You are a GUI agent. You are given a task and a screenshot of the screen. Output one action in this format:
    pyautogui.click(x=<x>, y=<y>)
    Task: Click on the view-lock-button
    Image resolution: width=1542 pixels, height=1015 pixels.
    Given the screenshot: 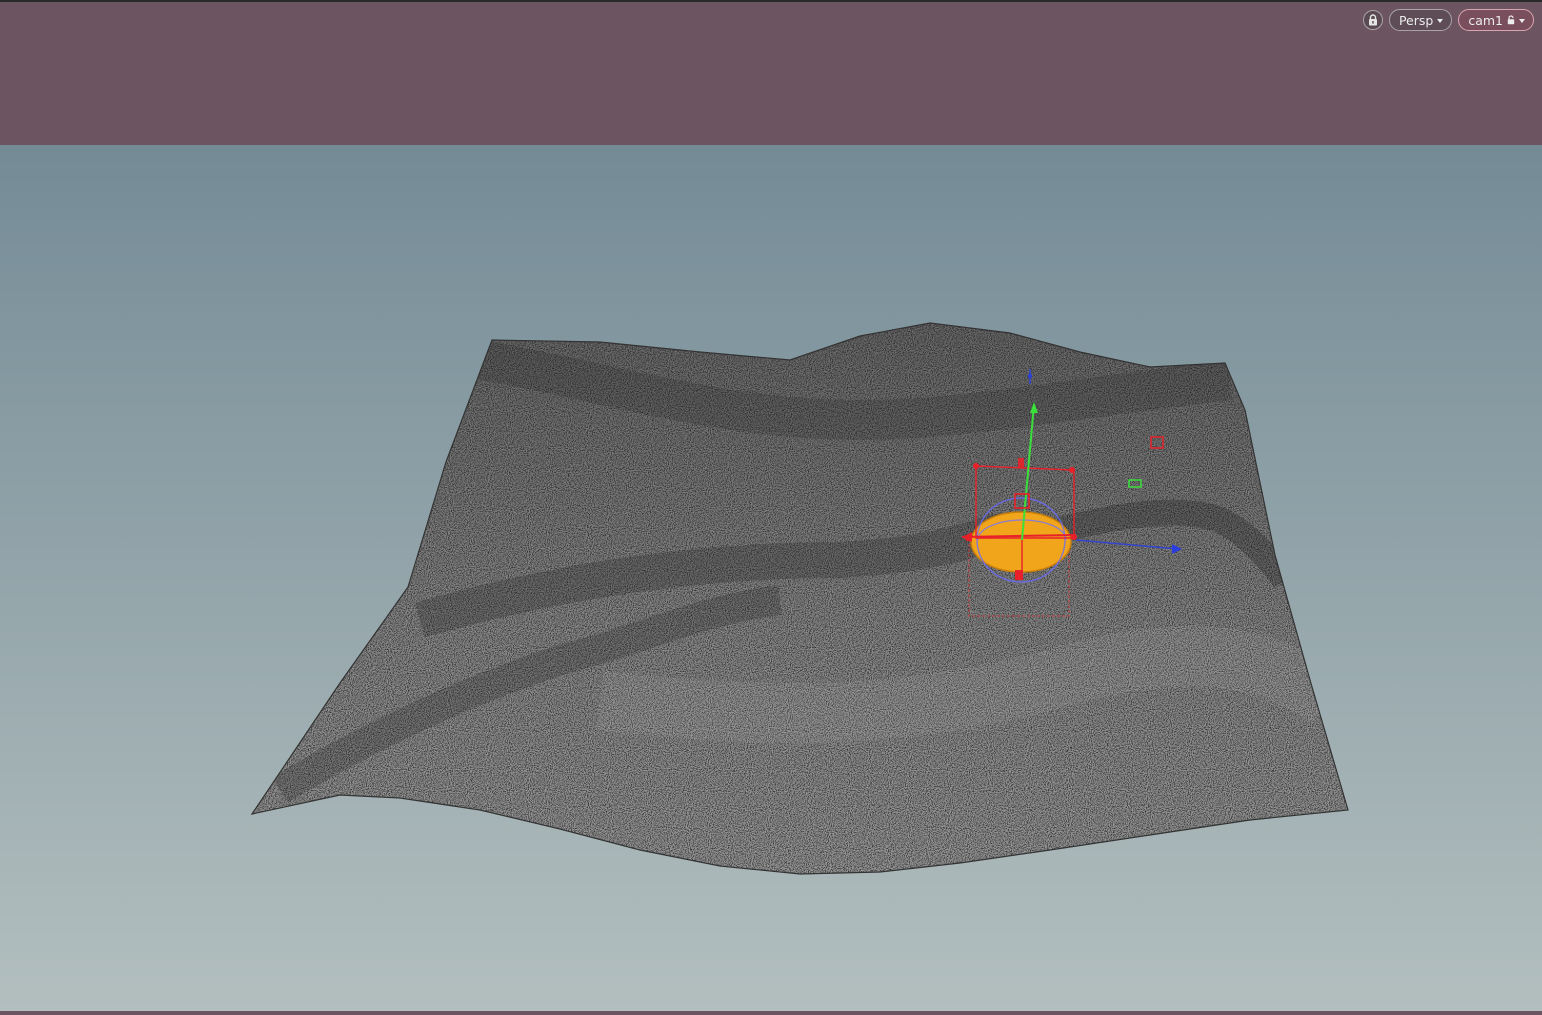 What is the action you would take?
    pyautogui.click(x=1372, y=20)
    